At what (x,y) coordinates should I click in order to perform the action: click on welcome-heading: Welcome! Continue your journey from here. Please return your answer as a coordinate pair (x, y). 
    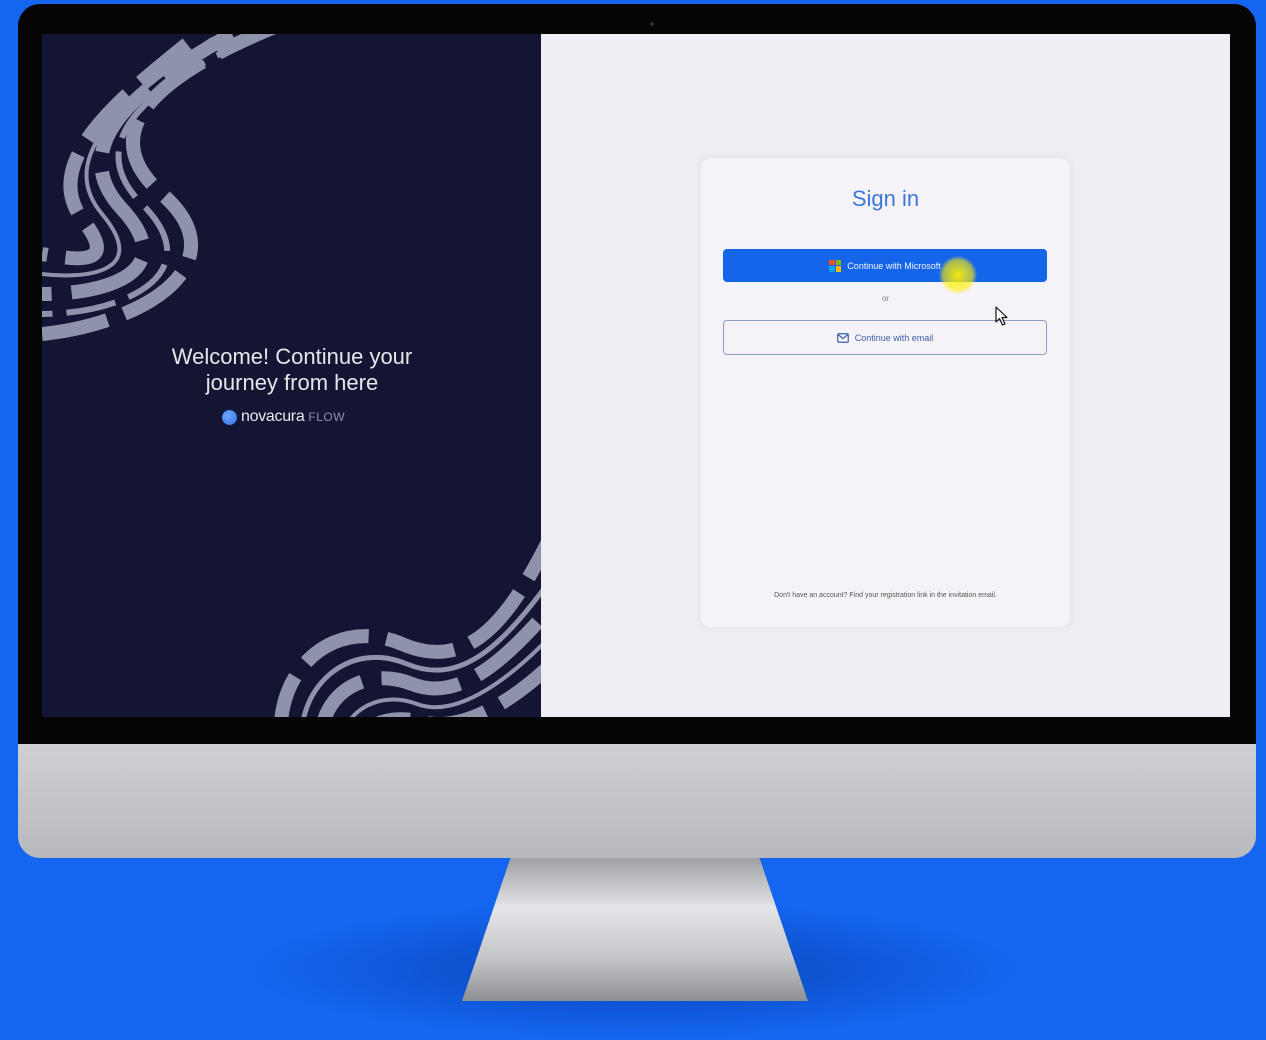
    Looking at the image, I should click on (292, 370).